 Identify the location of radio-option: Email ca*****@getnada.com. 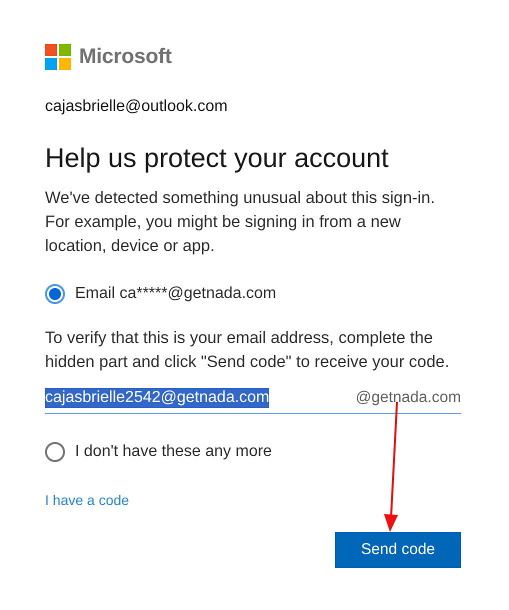
(253, 294).